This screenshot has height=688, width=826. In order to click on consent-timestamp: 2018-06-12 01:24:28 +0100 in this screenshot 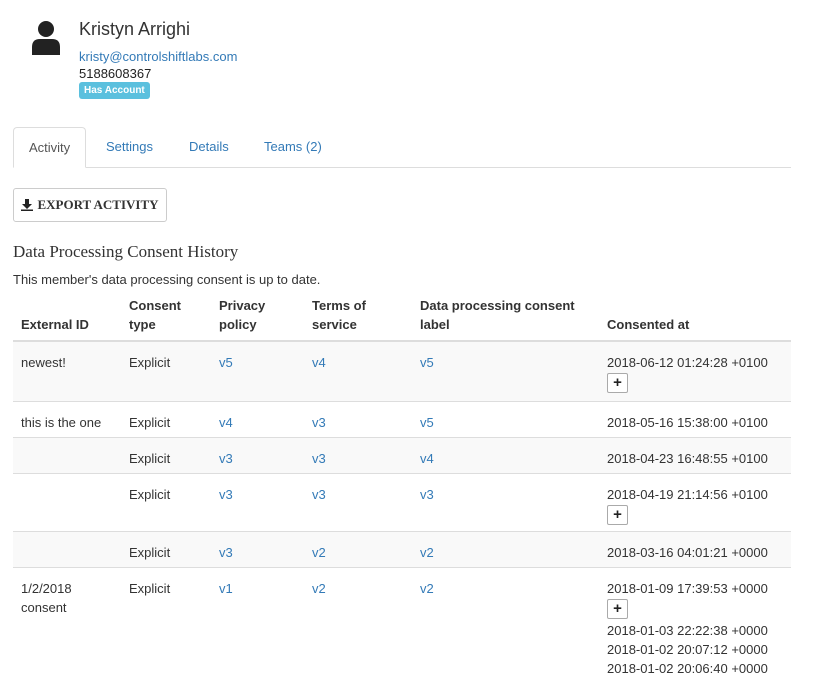, I will do `click(687, 362)`.